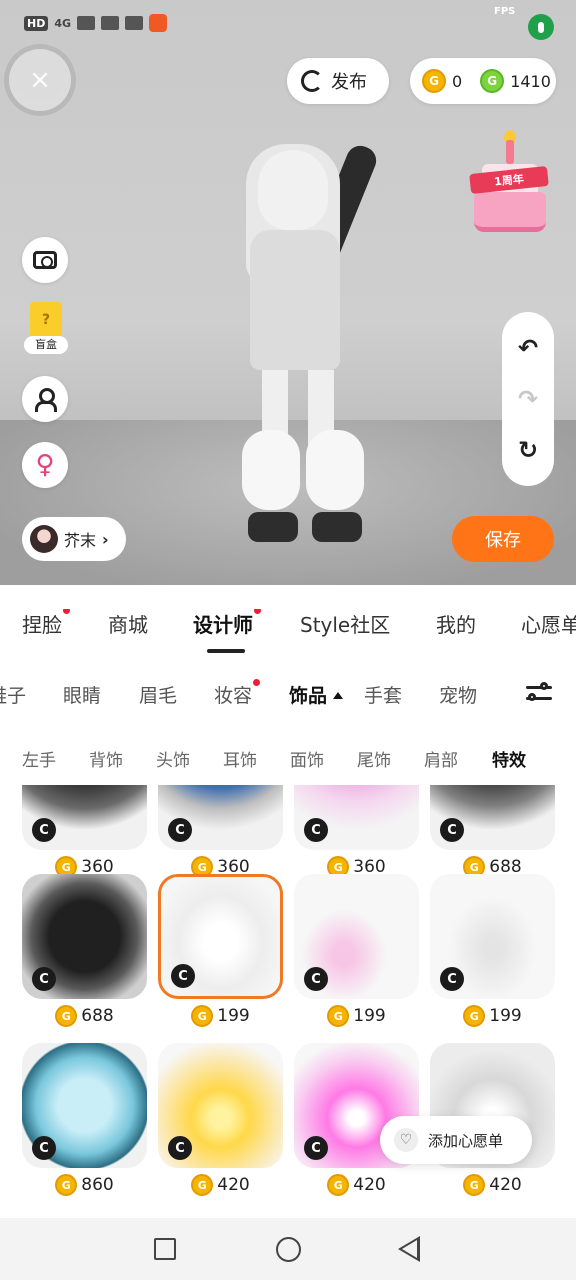 The height and width of the screenshot is (1280, 576). What do you see at coordinates (237, 693) in the screenshot?
I see `subtab-makeup: 妆容` at bounding box center [237, 693].